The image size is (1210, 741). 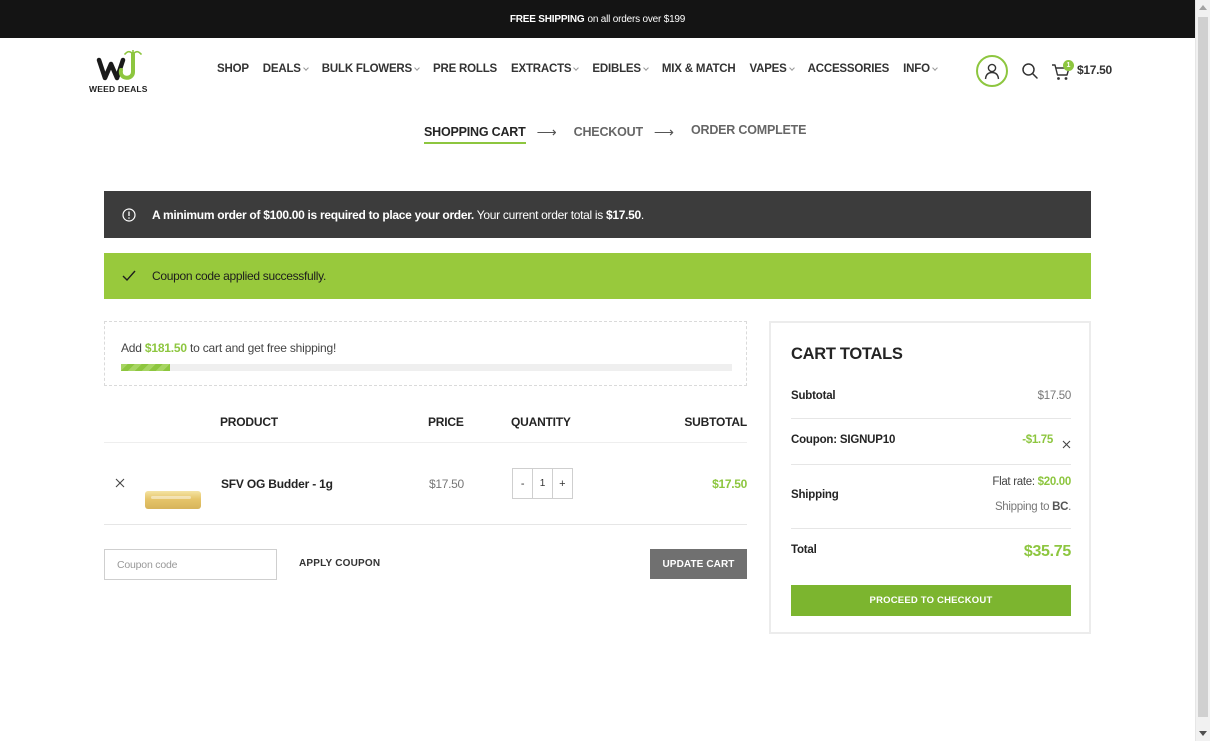 I want to click on header-cart-amount: $17.50, so click(x=1094, y=70).